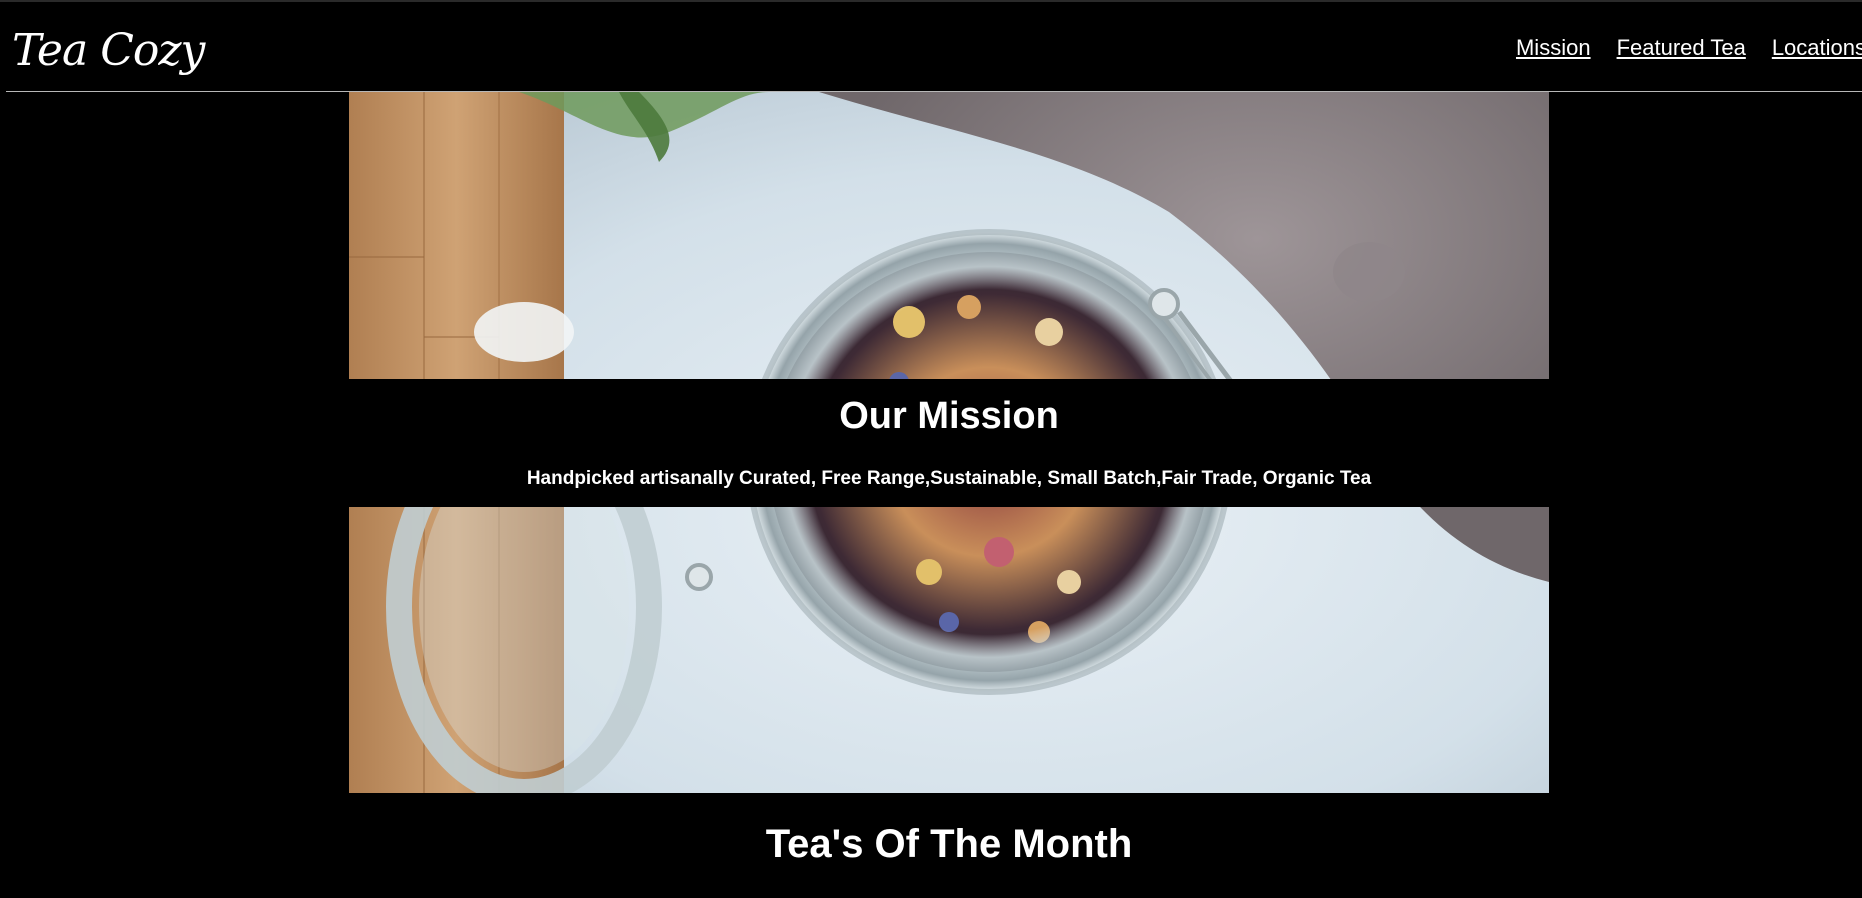 The image size is (1862, 898). I want to click on nav-link-locations: Locations, so click(1817, 48).